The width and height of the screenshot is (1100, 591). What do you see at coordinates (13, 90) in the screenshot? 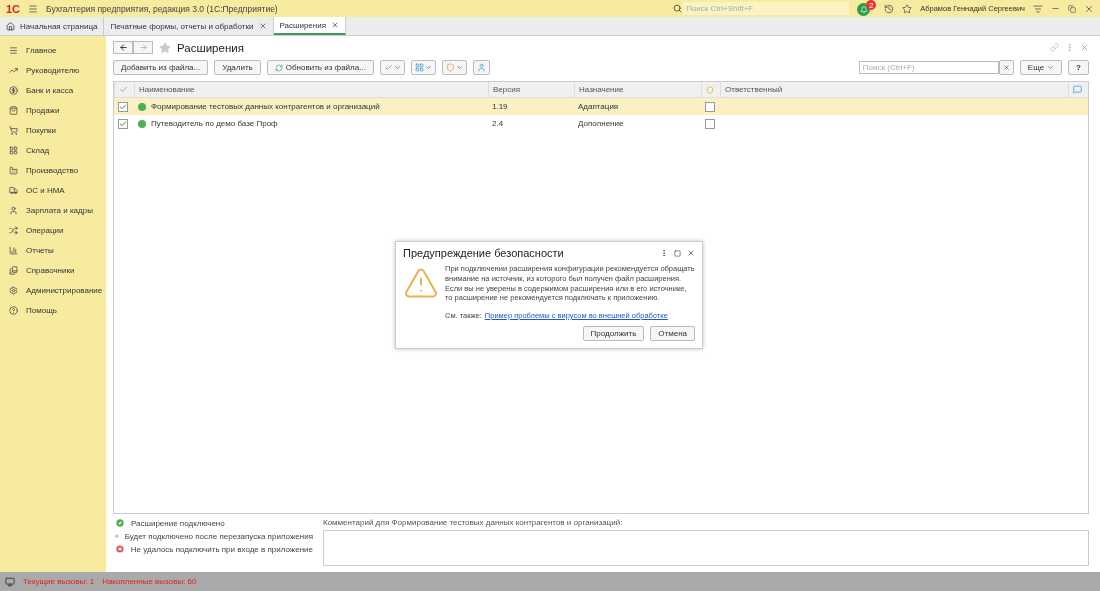
I see `coin-icon` at bounding box center [13, 90].